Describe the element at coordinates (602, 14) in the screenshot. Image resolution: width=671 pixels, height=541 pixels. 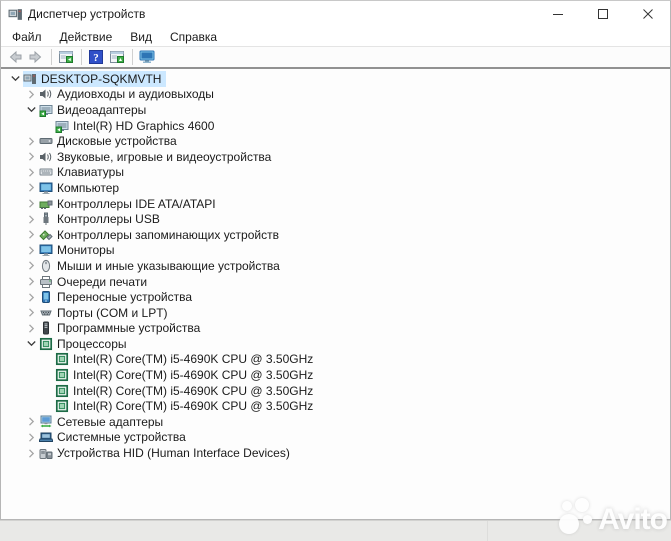
I see `maximize-button` at that location.